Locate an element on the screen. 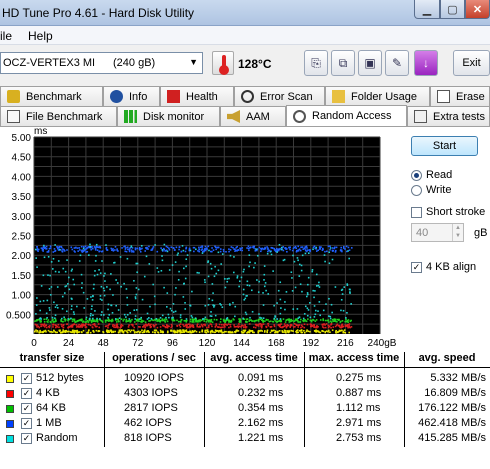 Image resolution: width=490 pixels, height=469 pixels. start-button: Start is located at coordinates (444, 146).